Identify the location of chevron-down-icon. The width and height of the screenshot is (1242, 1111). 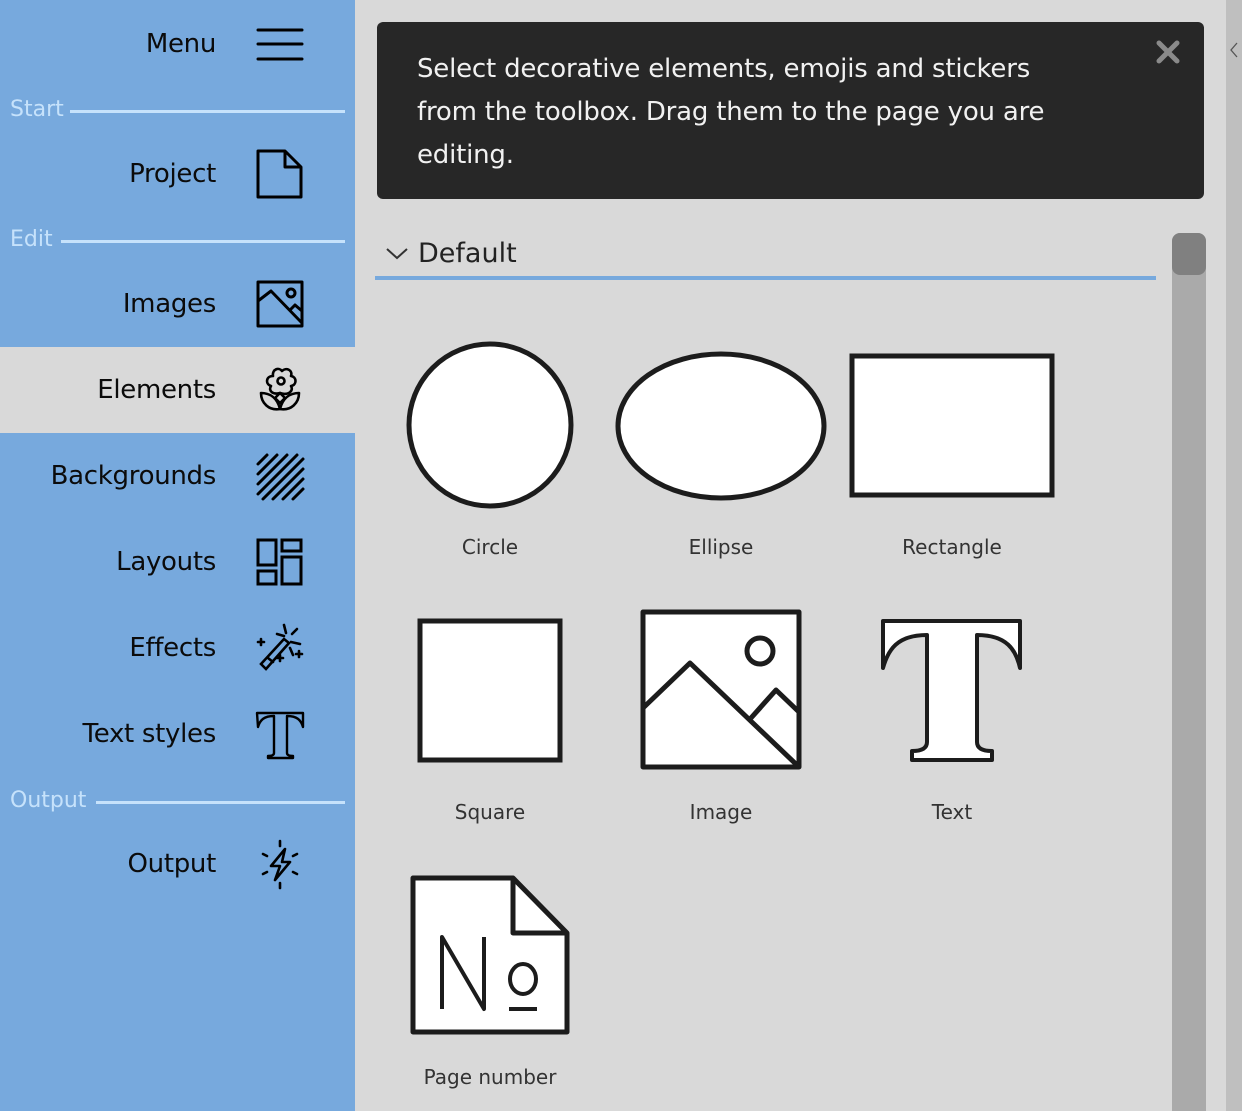
(397, 253).